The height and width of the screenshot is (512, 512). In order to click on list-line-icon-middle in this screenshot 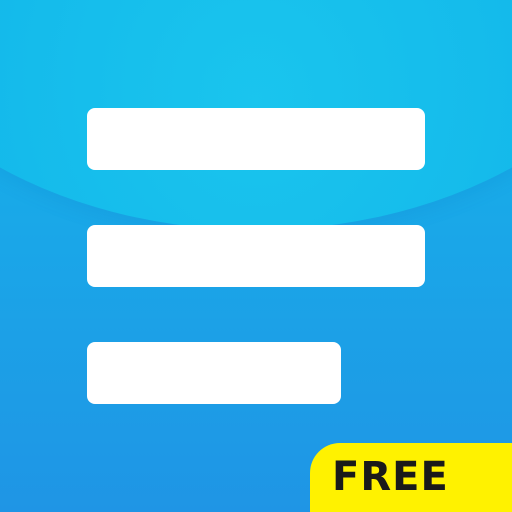, I will do `click(256, 256)`.